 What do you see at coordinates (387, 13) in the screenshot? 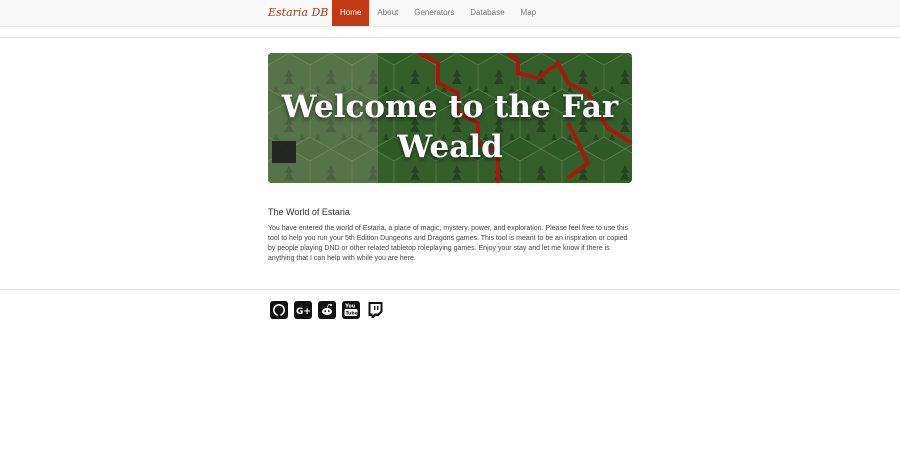
I see `nav-item-about: About` at bounding box center [387, 13].